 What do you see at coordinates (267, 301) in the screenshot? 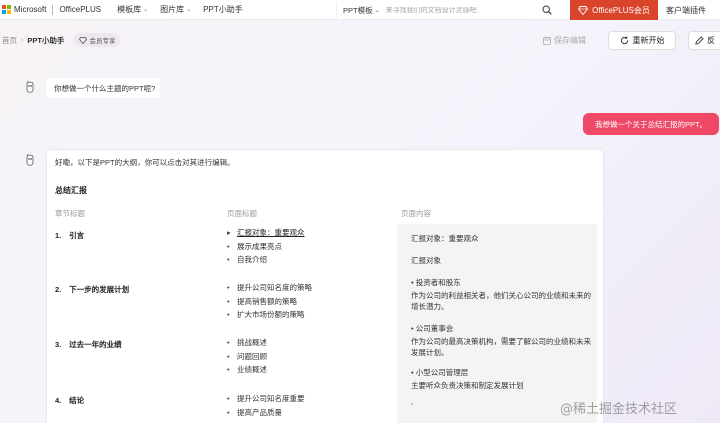
I see `page-title-label: 提高销售额的策略` at bounding box center [267, 301].